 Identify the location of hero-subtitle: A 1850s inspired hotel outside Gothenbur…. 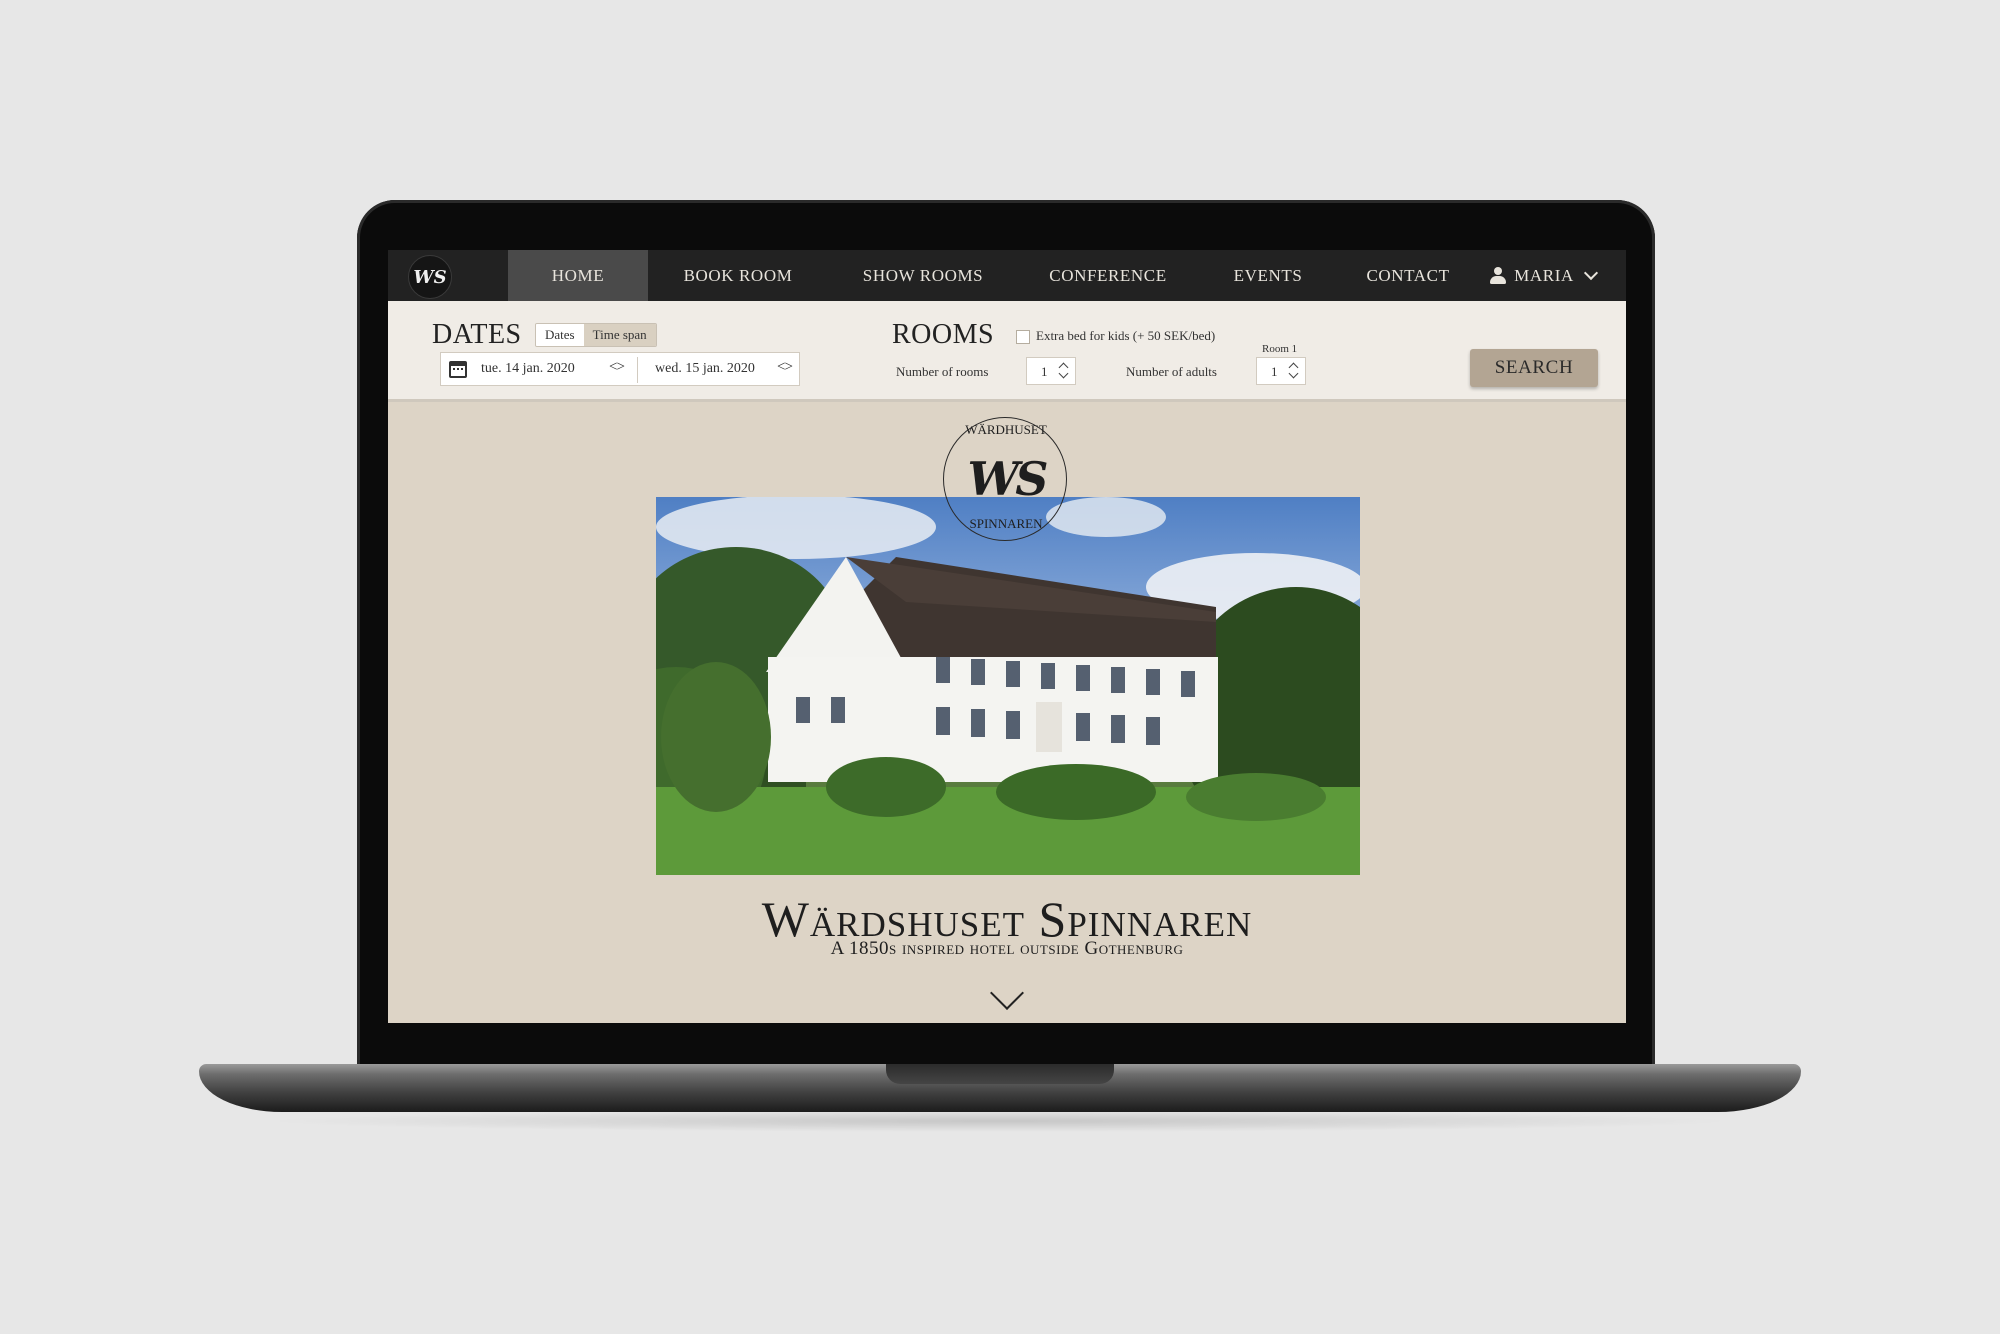
(1007, 948).